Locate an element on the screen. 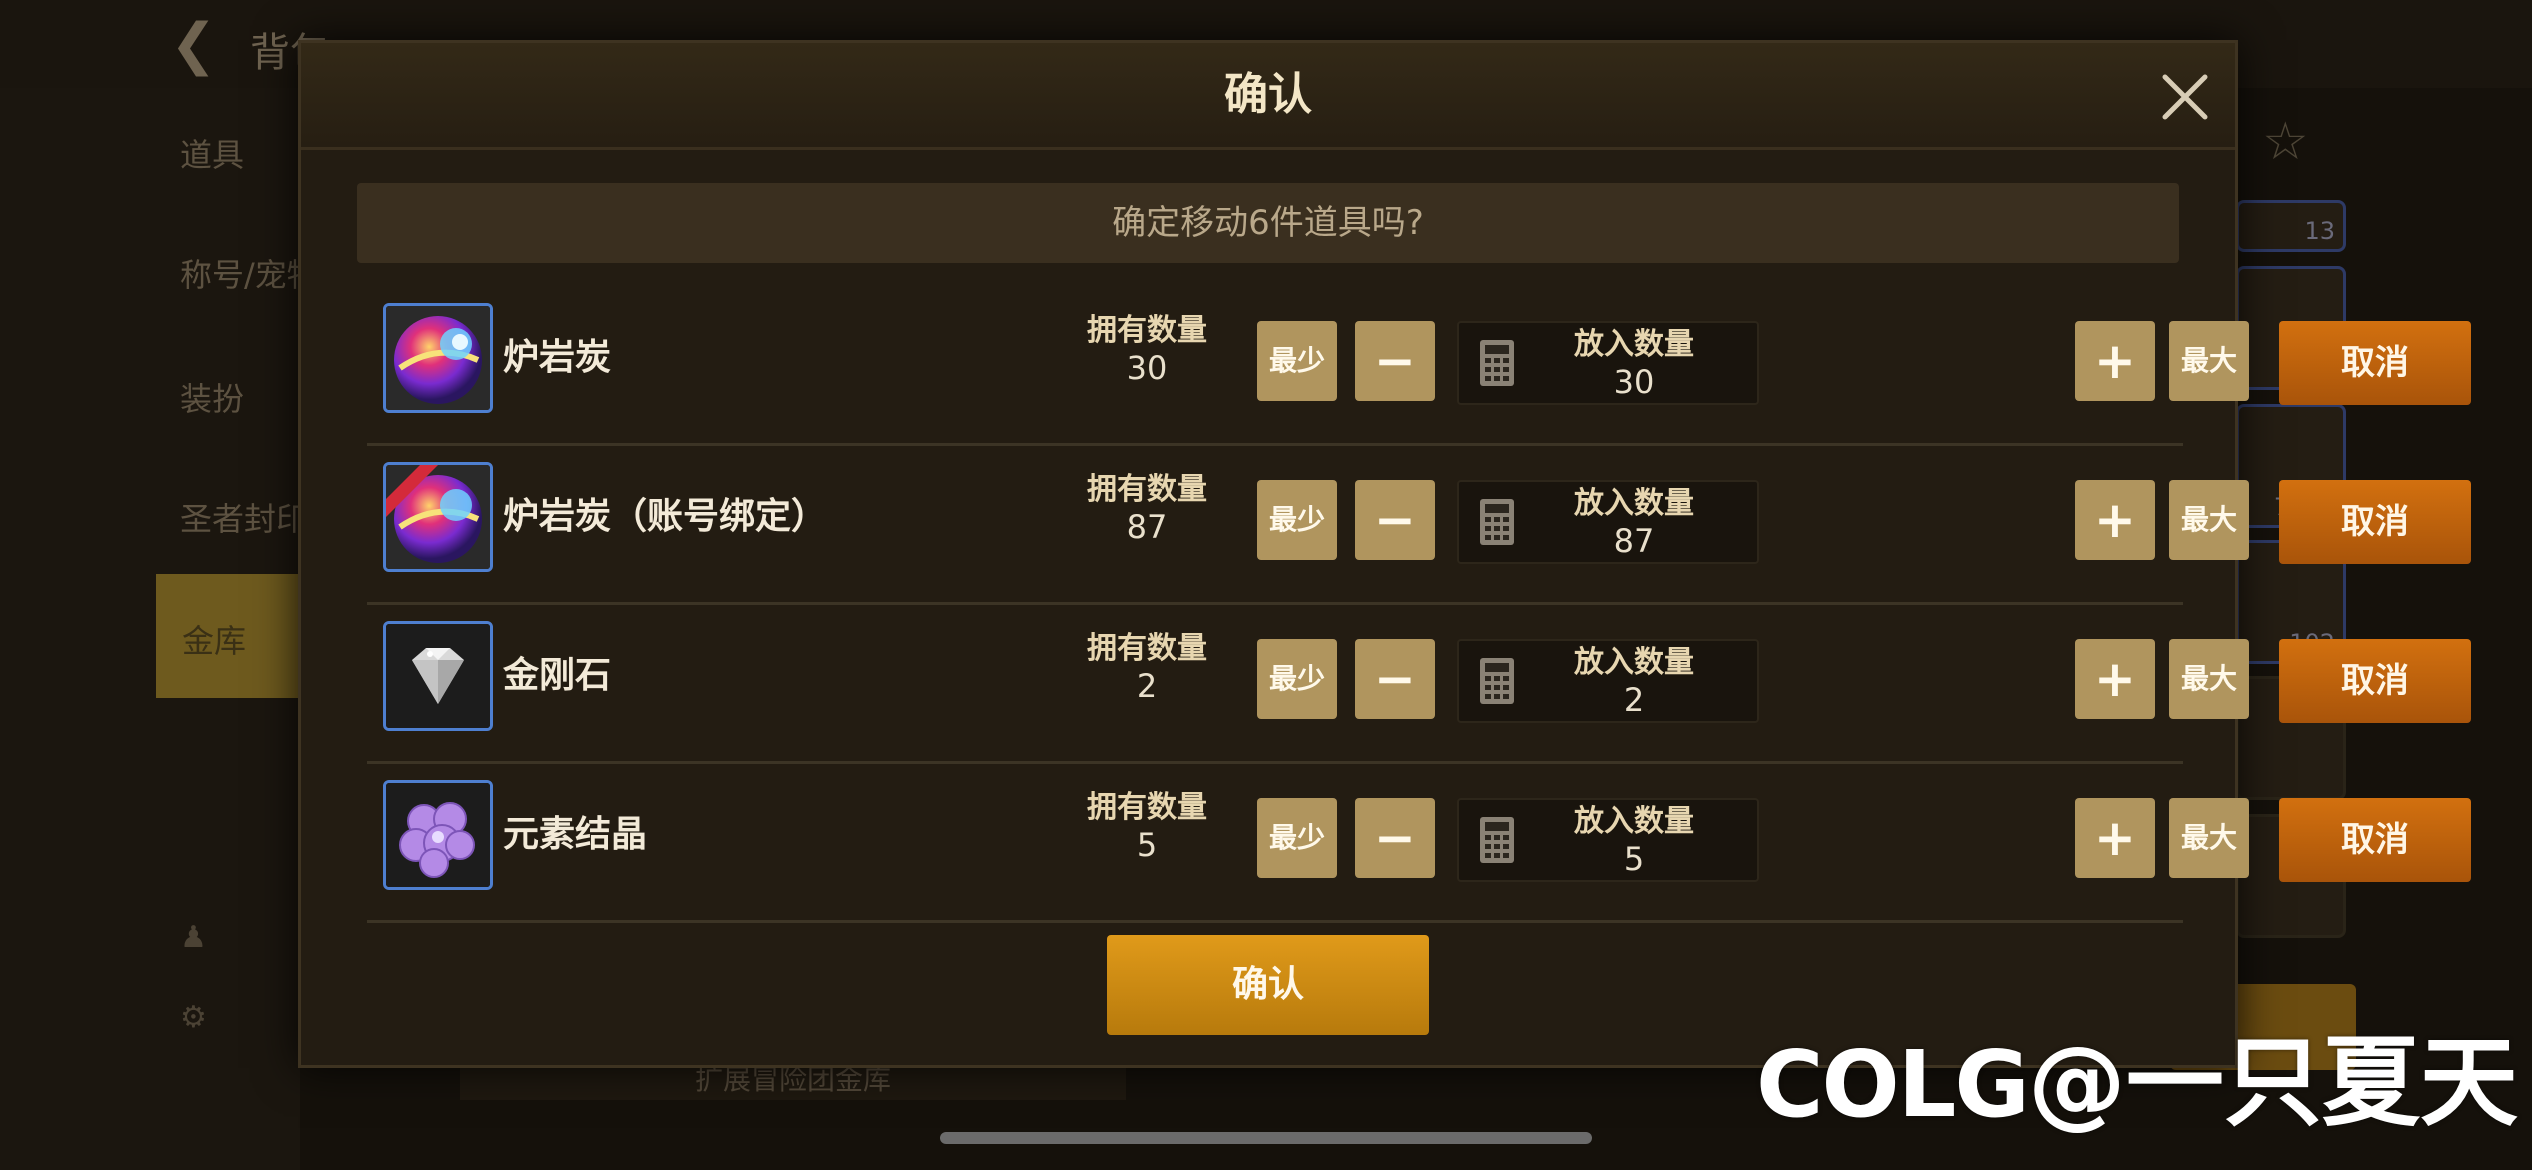 The height and width of the screenshot is (1170, 2532). item-row: 元素结晶 拥有数量 5 最少 − 放入数量 5 + 最大 取消 is located at coordinates (1419, 843).